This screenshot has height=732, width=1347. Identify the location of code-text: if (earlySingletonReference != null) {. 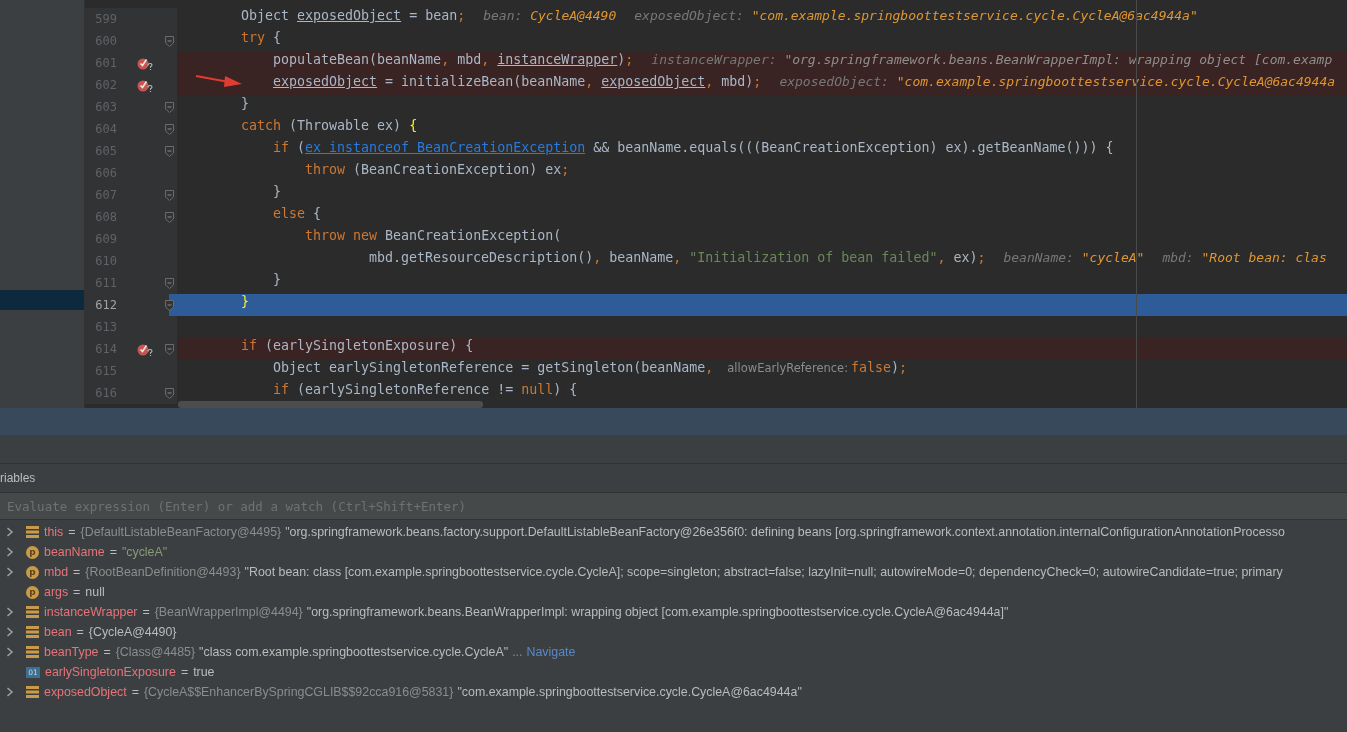
(425, 390).